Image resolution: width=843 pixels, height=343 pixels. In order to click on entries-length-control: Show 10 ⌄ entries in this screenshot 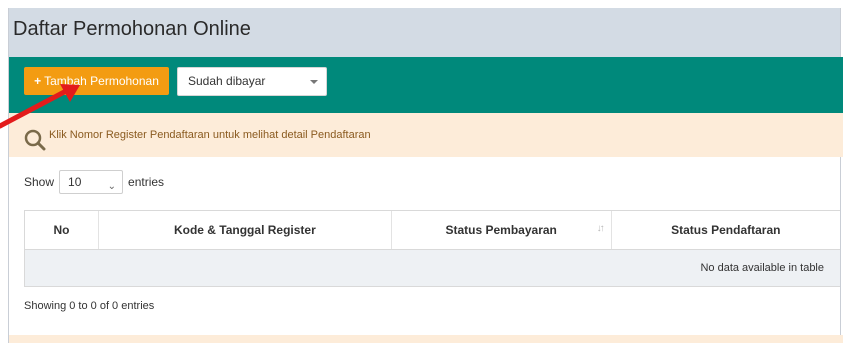, I will do `click(94, 182)`.